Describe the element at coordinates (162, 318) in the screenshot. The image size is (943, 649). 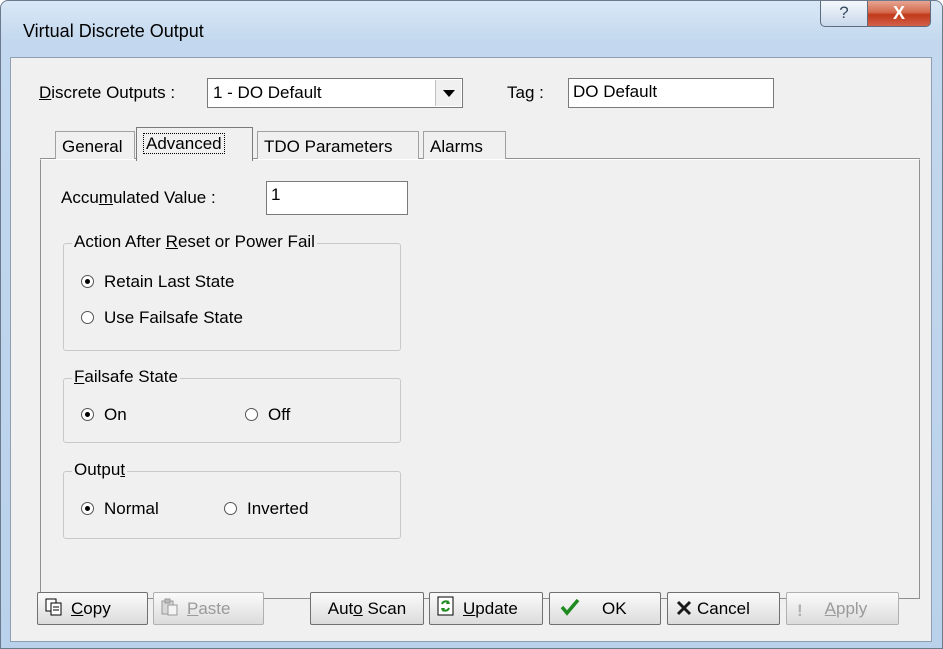
I see `use-failsafe-state-radio: Use Failsafe State` at that location.